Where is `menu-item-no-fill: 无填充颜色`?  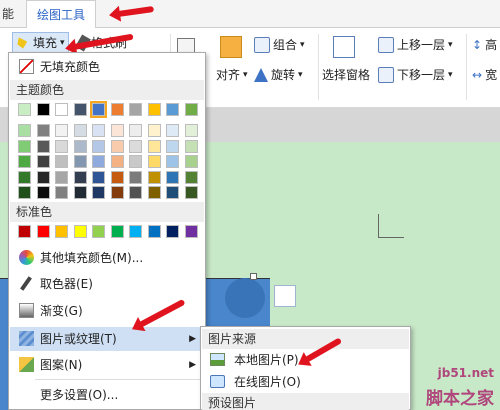
menu-item-no-fill: 无填充颜色 is located at coordinates (107, 67).